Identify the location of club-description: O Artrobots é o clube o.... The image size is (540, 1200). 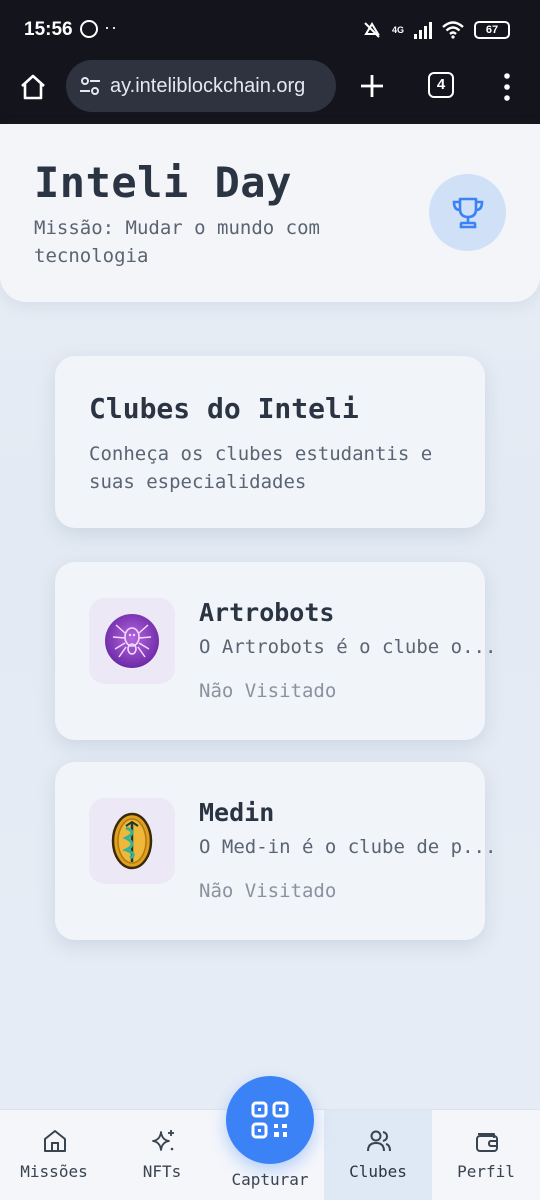
(348, 647).